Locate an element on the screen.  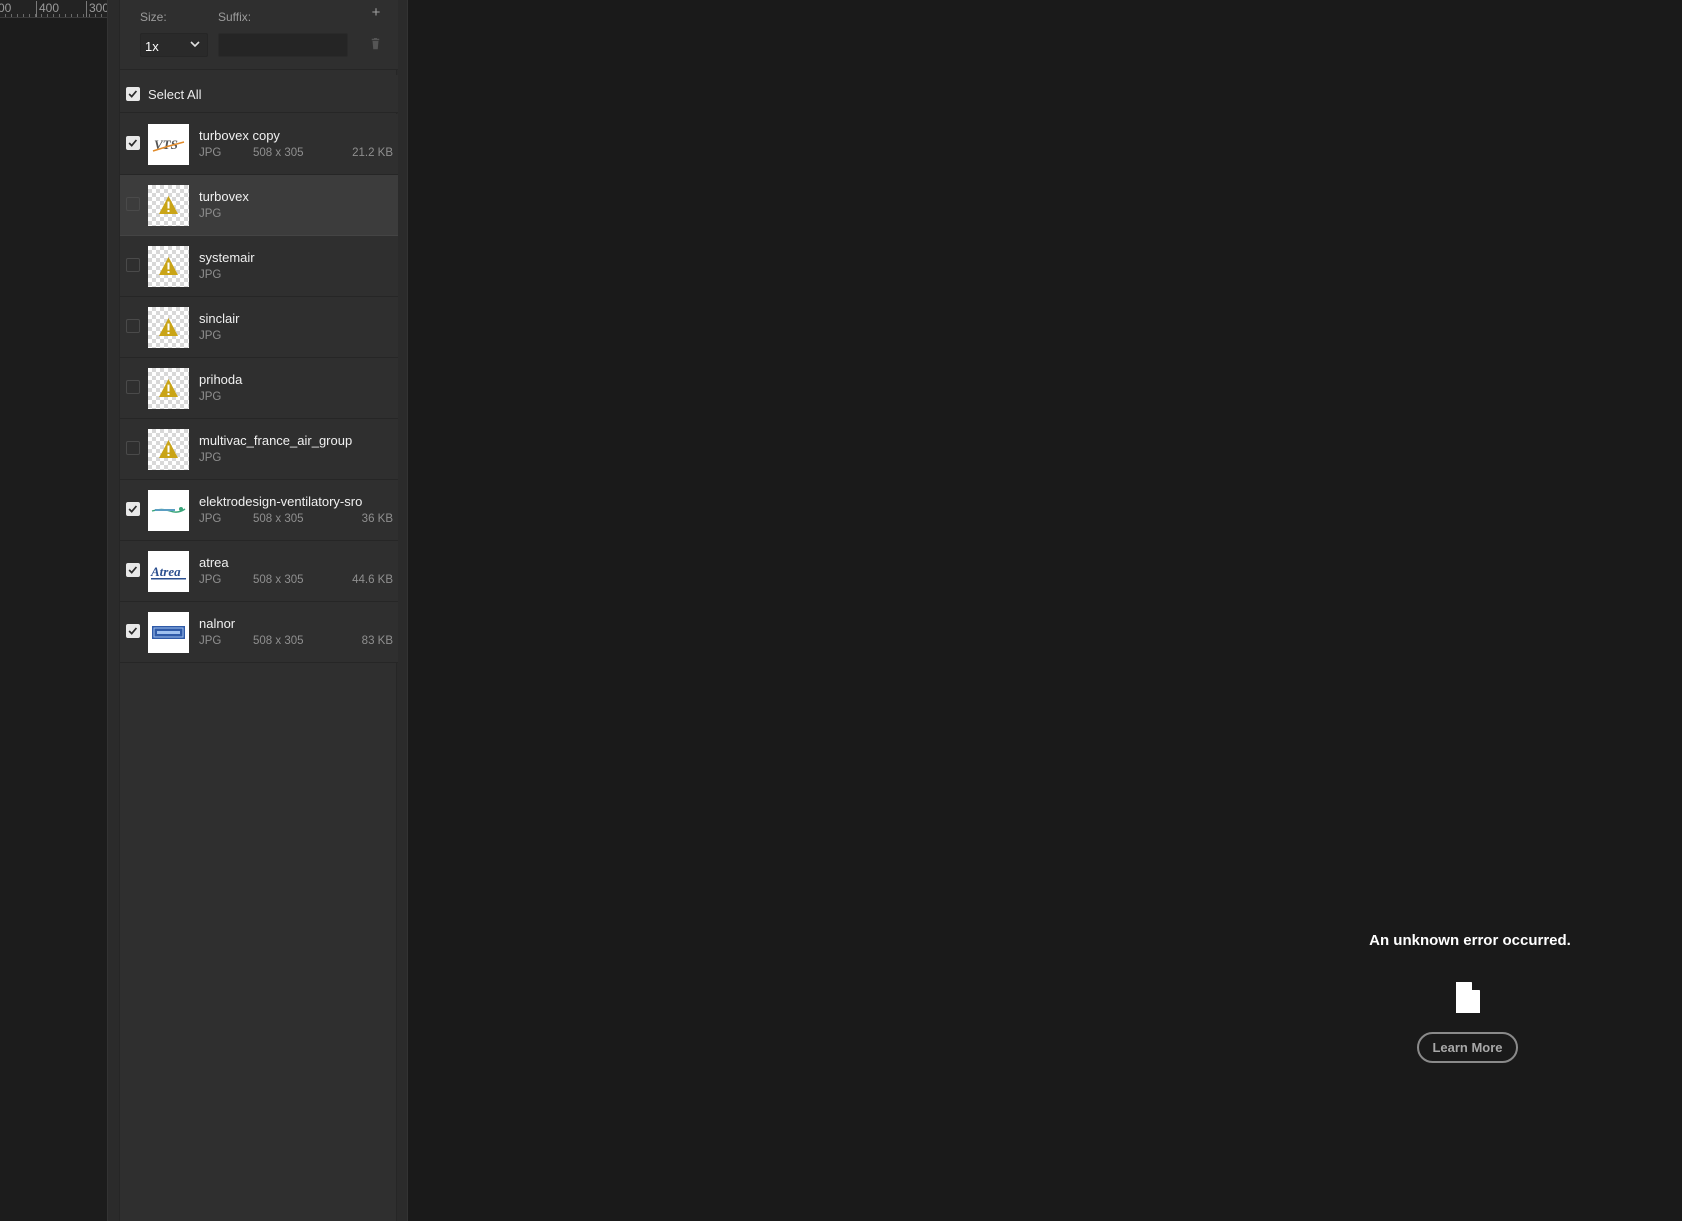
atrea-logo-icon: Atrea is located at coordinates (168, 572).